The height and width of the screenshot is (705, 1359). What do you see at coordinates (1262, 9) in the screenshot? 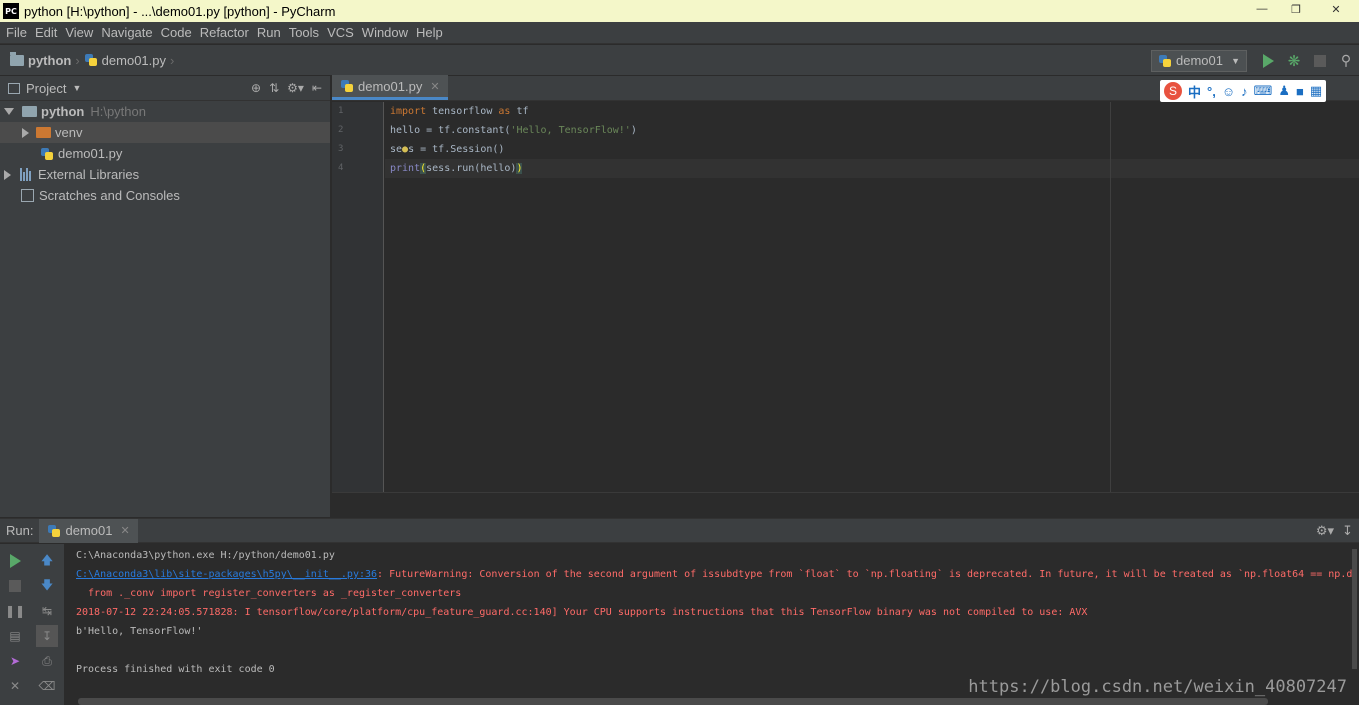
I see `minimize-icon: —` at bounding box center [1262, 9].